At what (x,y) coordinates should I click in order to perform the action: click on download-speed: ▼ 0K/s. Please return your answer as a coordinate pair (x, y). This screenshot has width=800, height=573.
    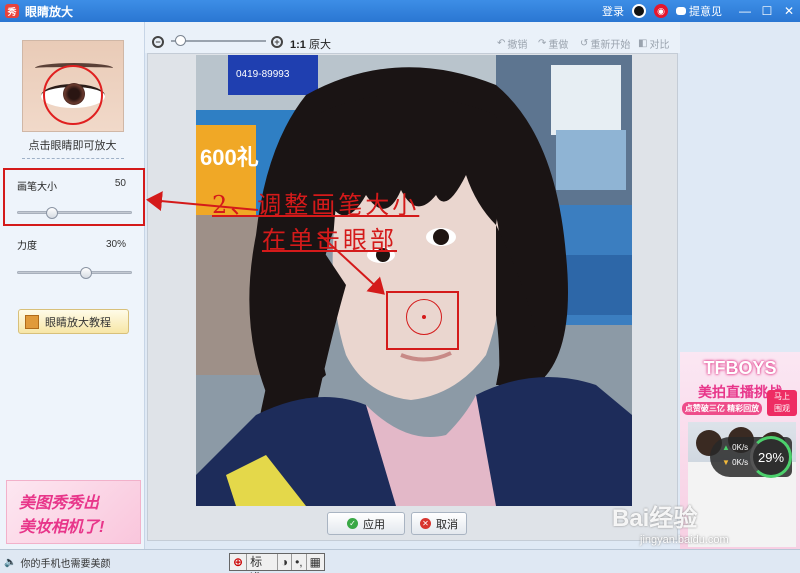
    Looking at the image, I should click on (735, 462).